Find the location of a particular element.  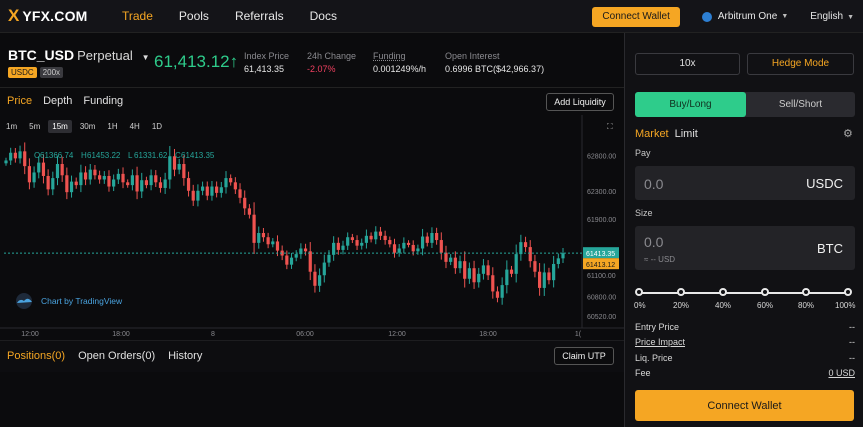

info-label: Price Impact is located at coordinates (660, 342).